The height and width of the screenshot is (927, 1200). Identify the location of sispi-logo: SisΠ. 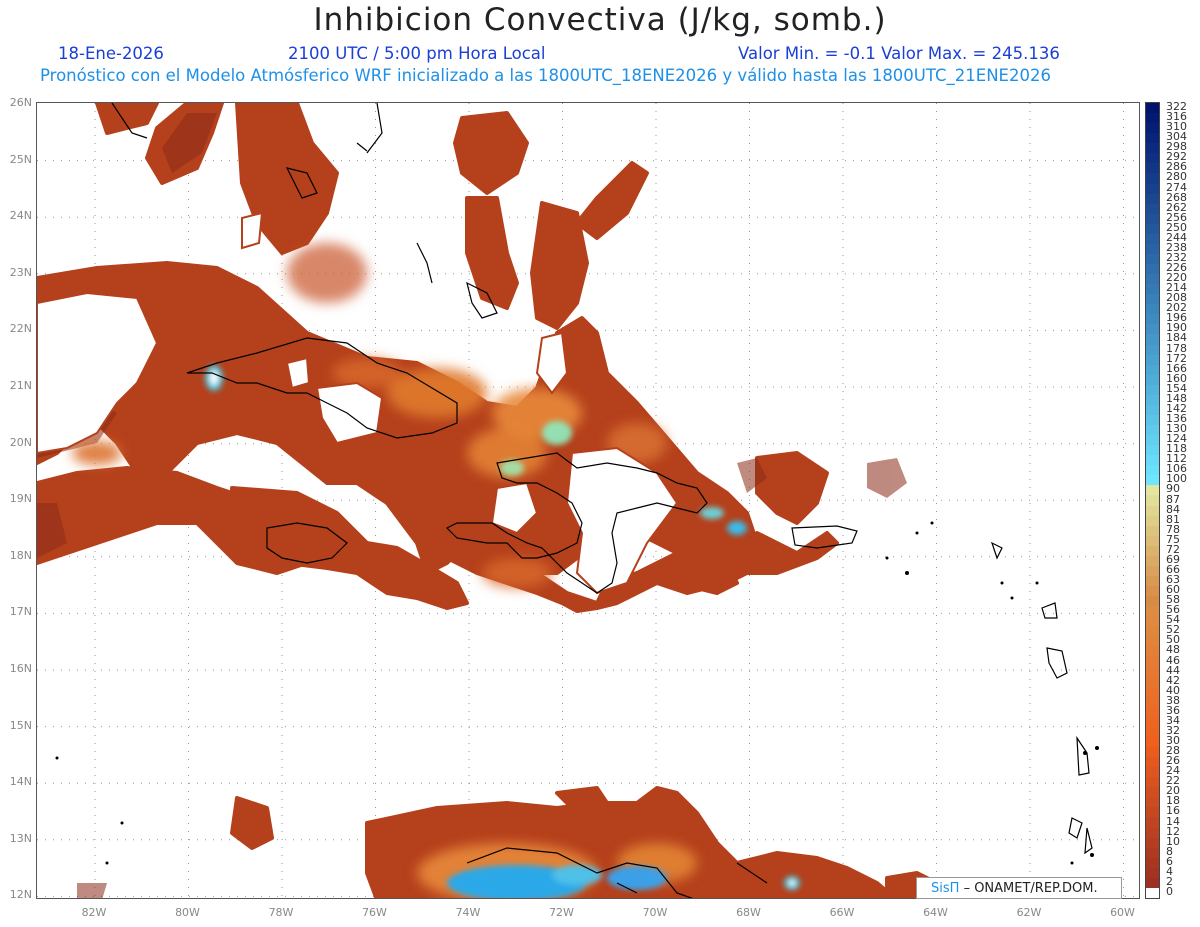
(945, 888).